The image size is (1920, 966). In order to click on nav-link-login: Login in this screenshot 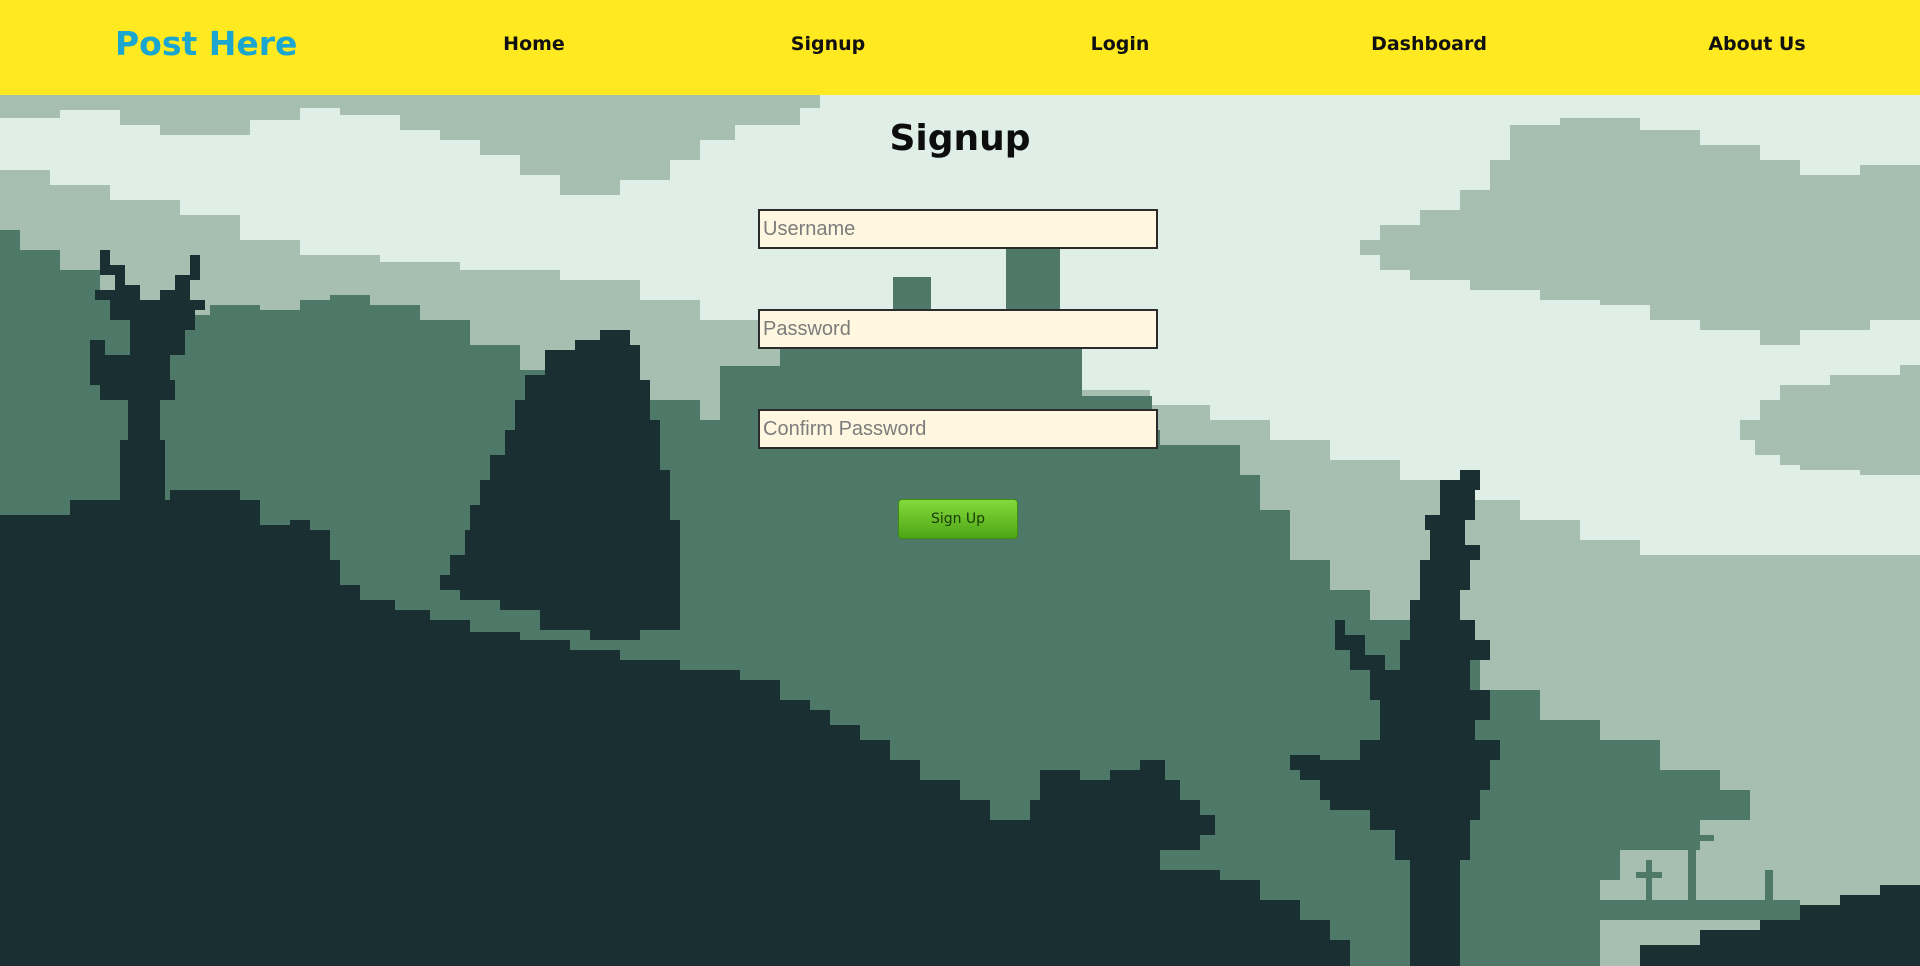, I will do `click(1120, 44)`.